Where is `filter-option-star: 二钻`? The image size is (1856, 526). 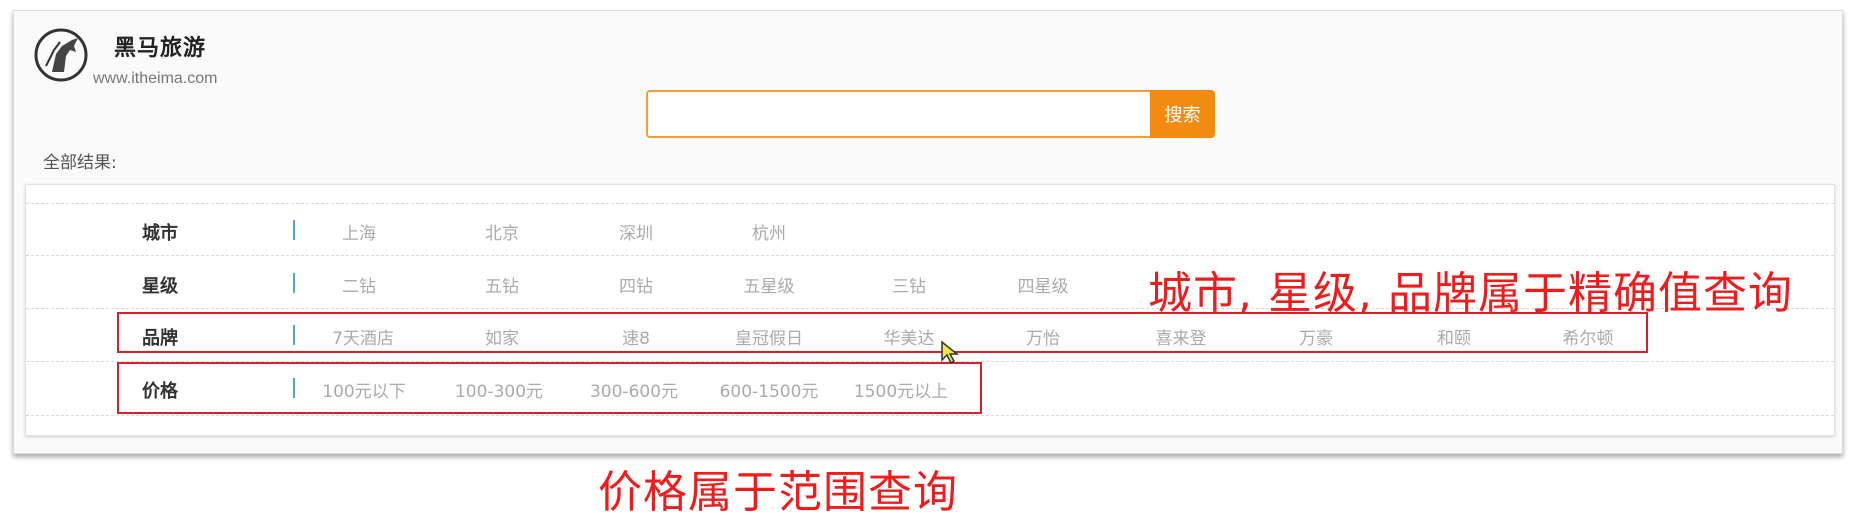
filter-option-star: 二钻 is located at coordinates (359, 284).